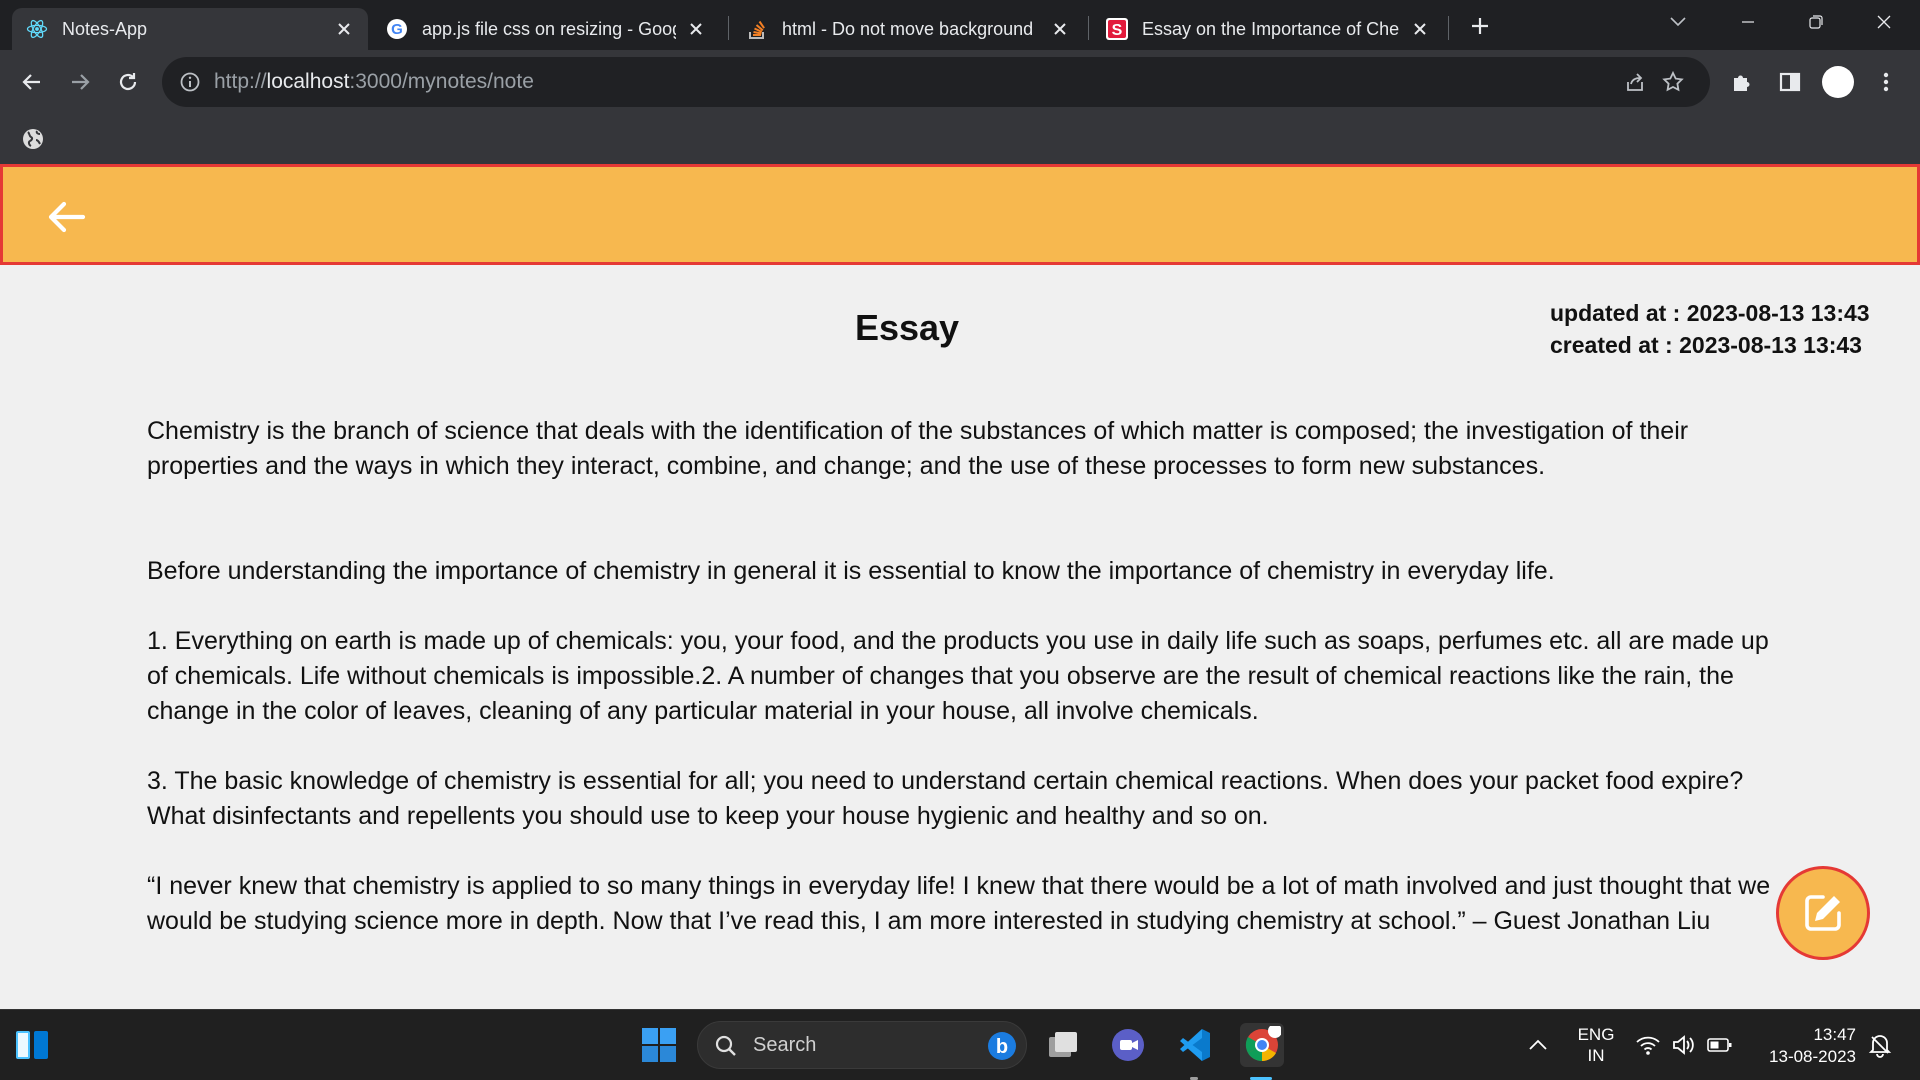 The image size is (1920, 1080). I want to click on tab-stackoverflow: html - Do not move background, so click(908, 29).